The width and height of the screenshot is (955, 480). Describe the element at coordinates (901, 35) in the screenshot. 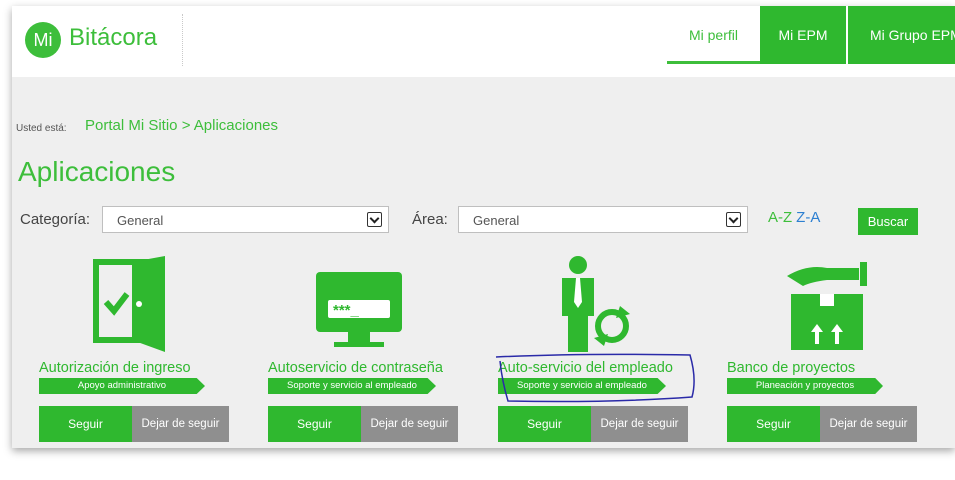

I see `nav-mi-grupo-epm: Mi Grupo EPM` at that location.